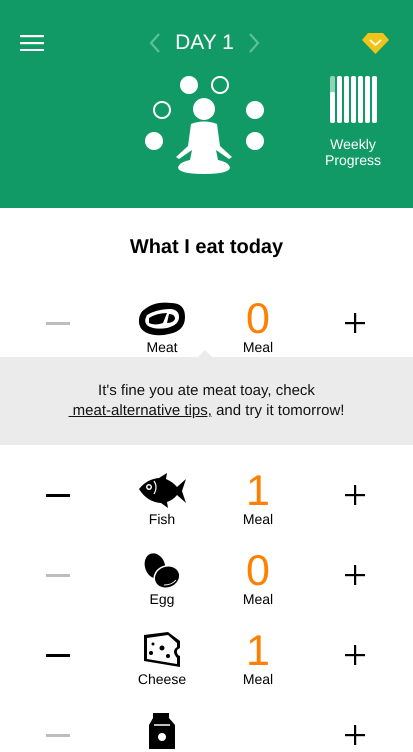 The height and width of the screenshot is (752, 413). I want to click on steak-icon, so click(162, 319).